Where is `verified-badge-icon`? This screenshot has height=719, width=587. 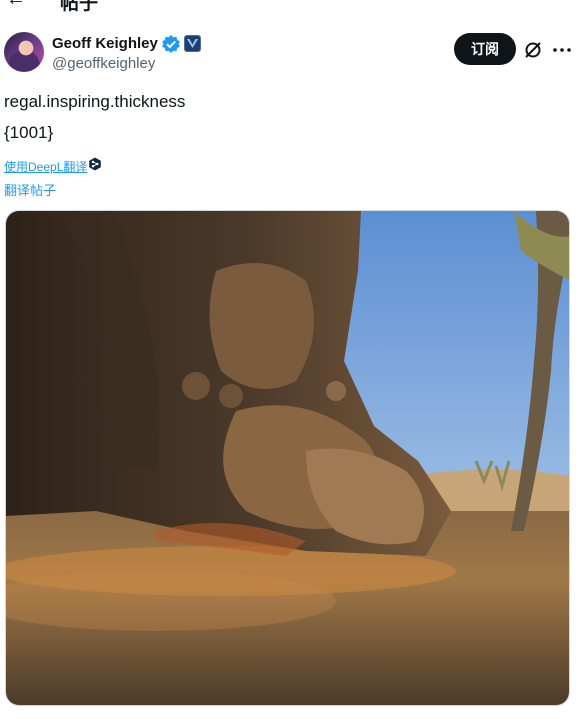
verified-badge-icon is located at coordinates (171, 44).